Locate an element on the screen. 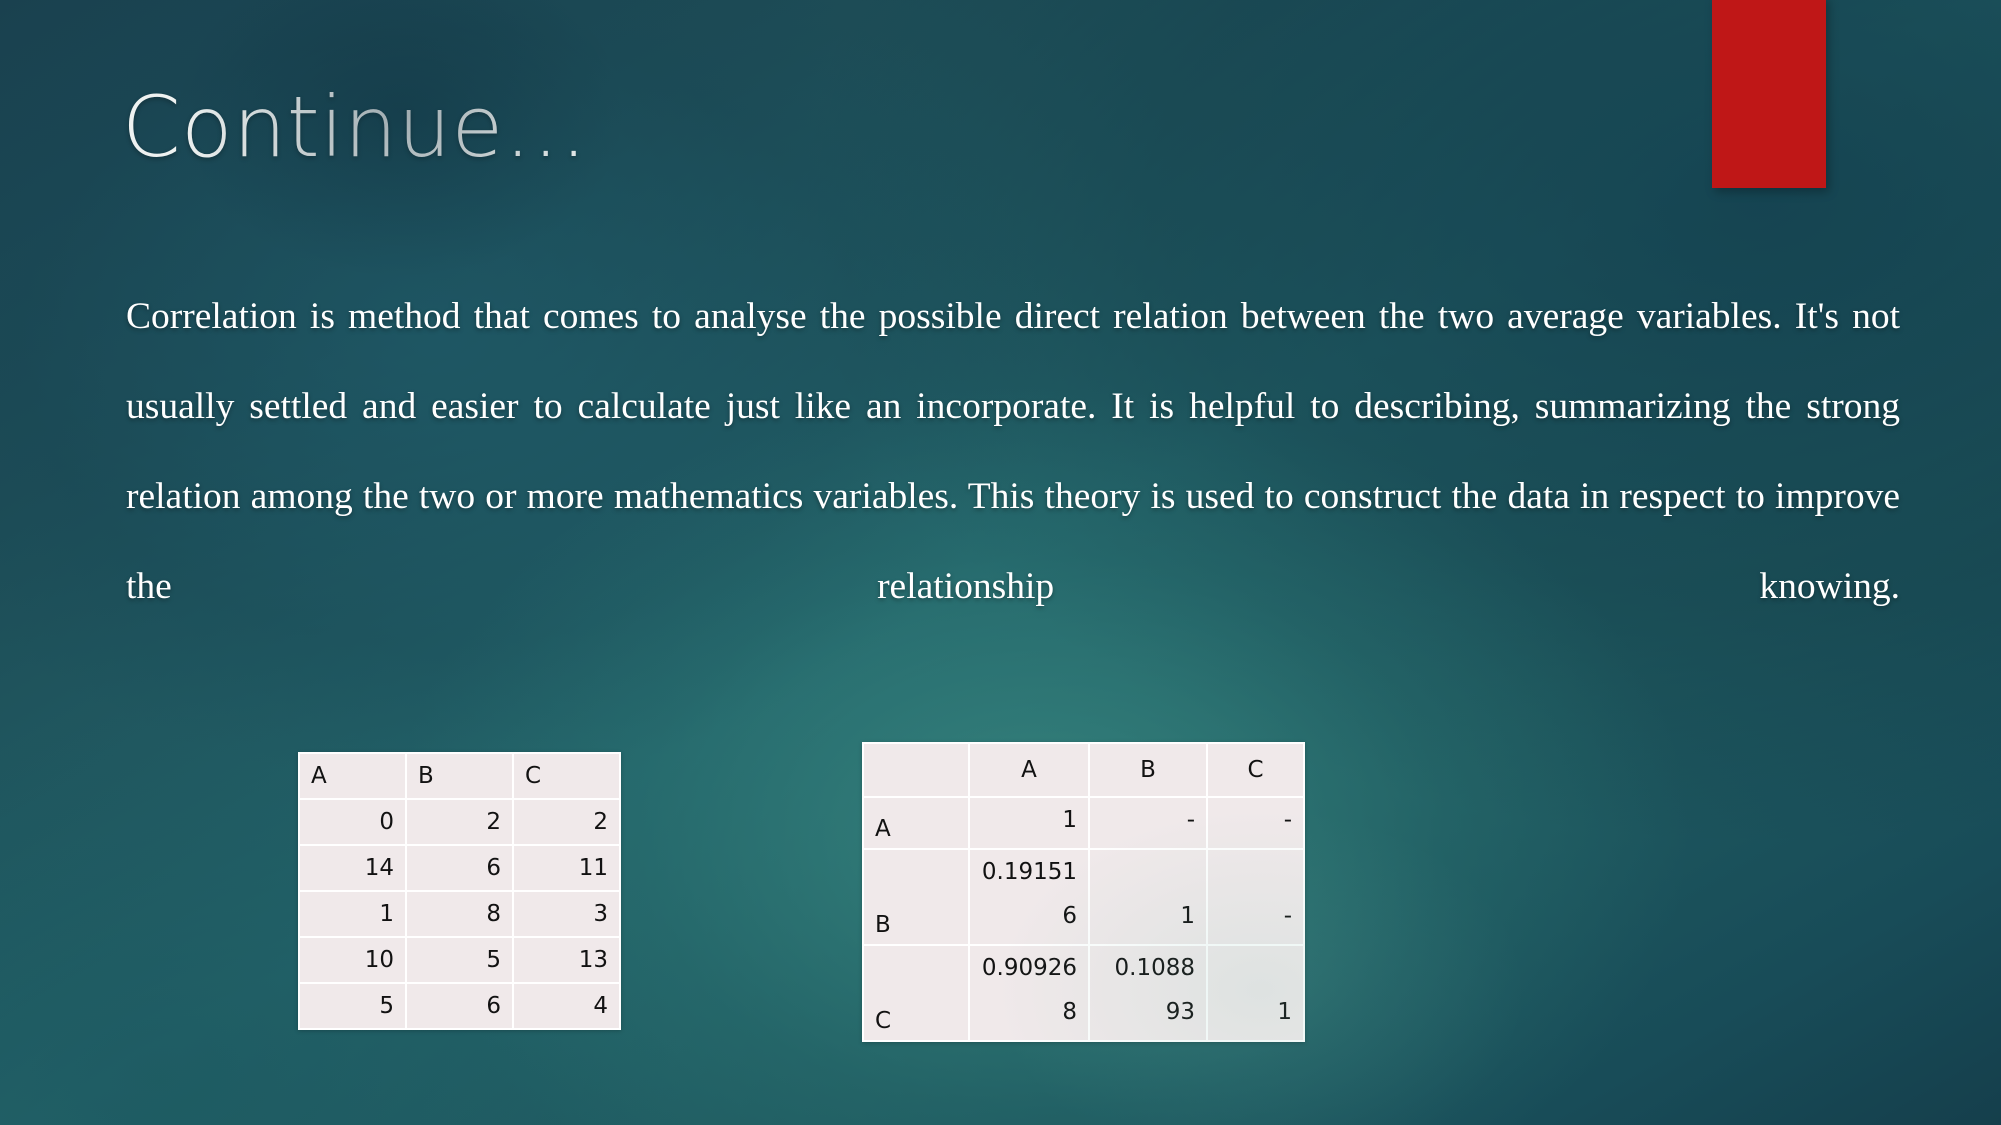  cell: 11 is located at coordinates (566, 868).